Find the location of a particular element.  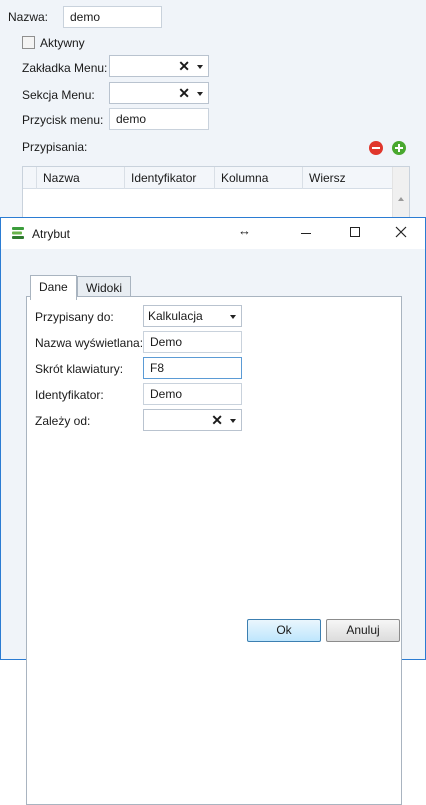

app-icon is located at coordinates (18, 233).